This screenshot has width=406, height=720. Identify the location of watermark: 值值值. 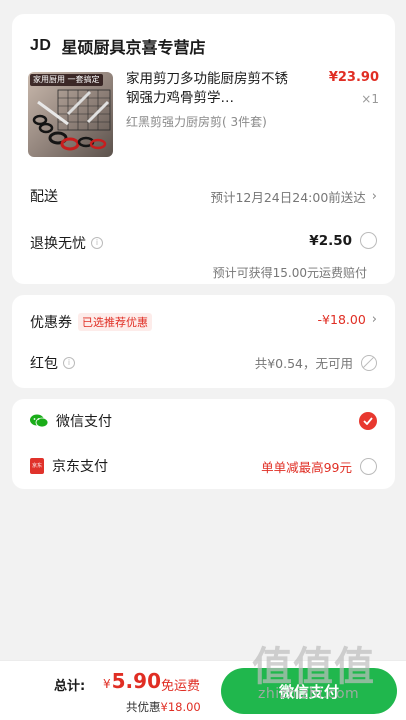
(313, 667).